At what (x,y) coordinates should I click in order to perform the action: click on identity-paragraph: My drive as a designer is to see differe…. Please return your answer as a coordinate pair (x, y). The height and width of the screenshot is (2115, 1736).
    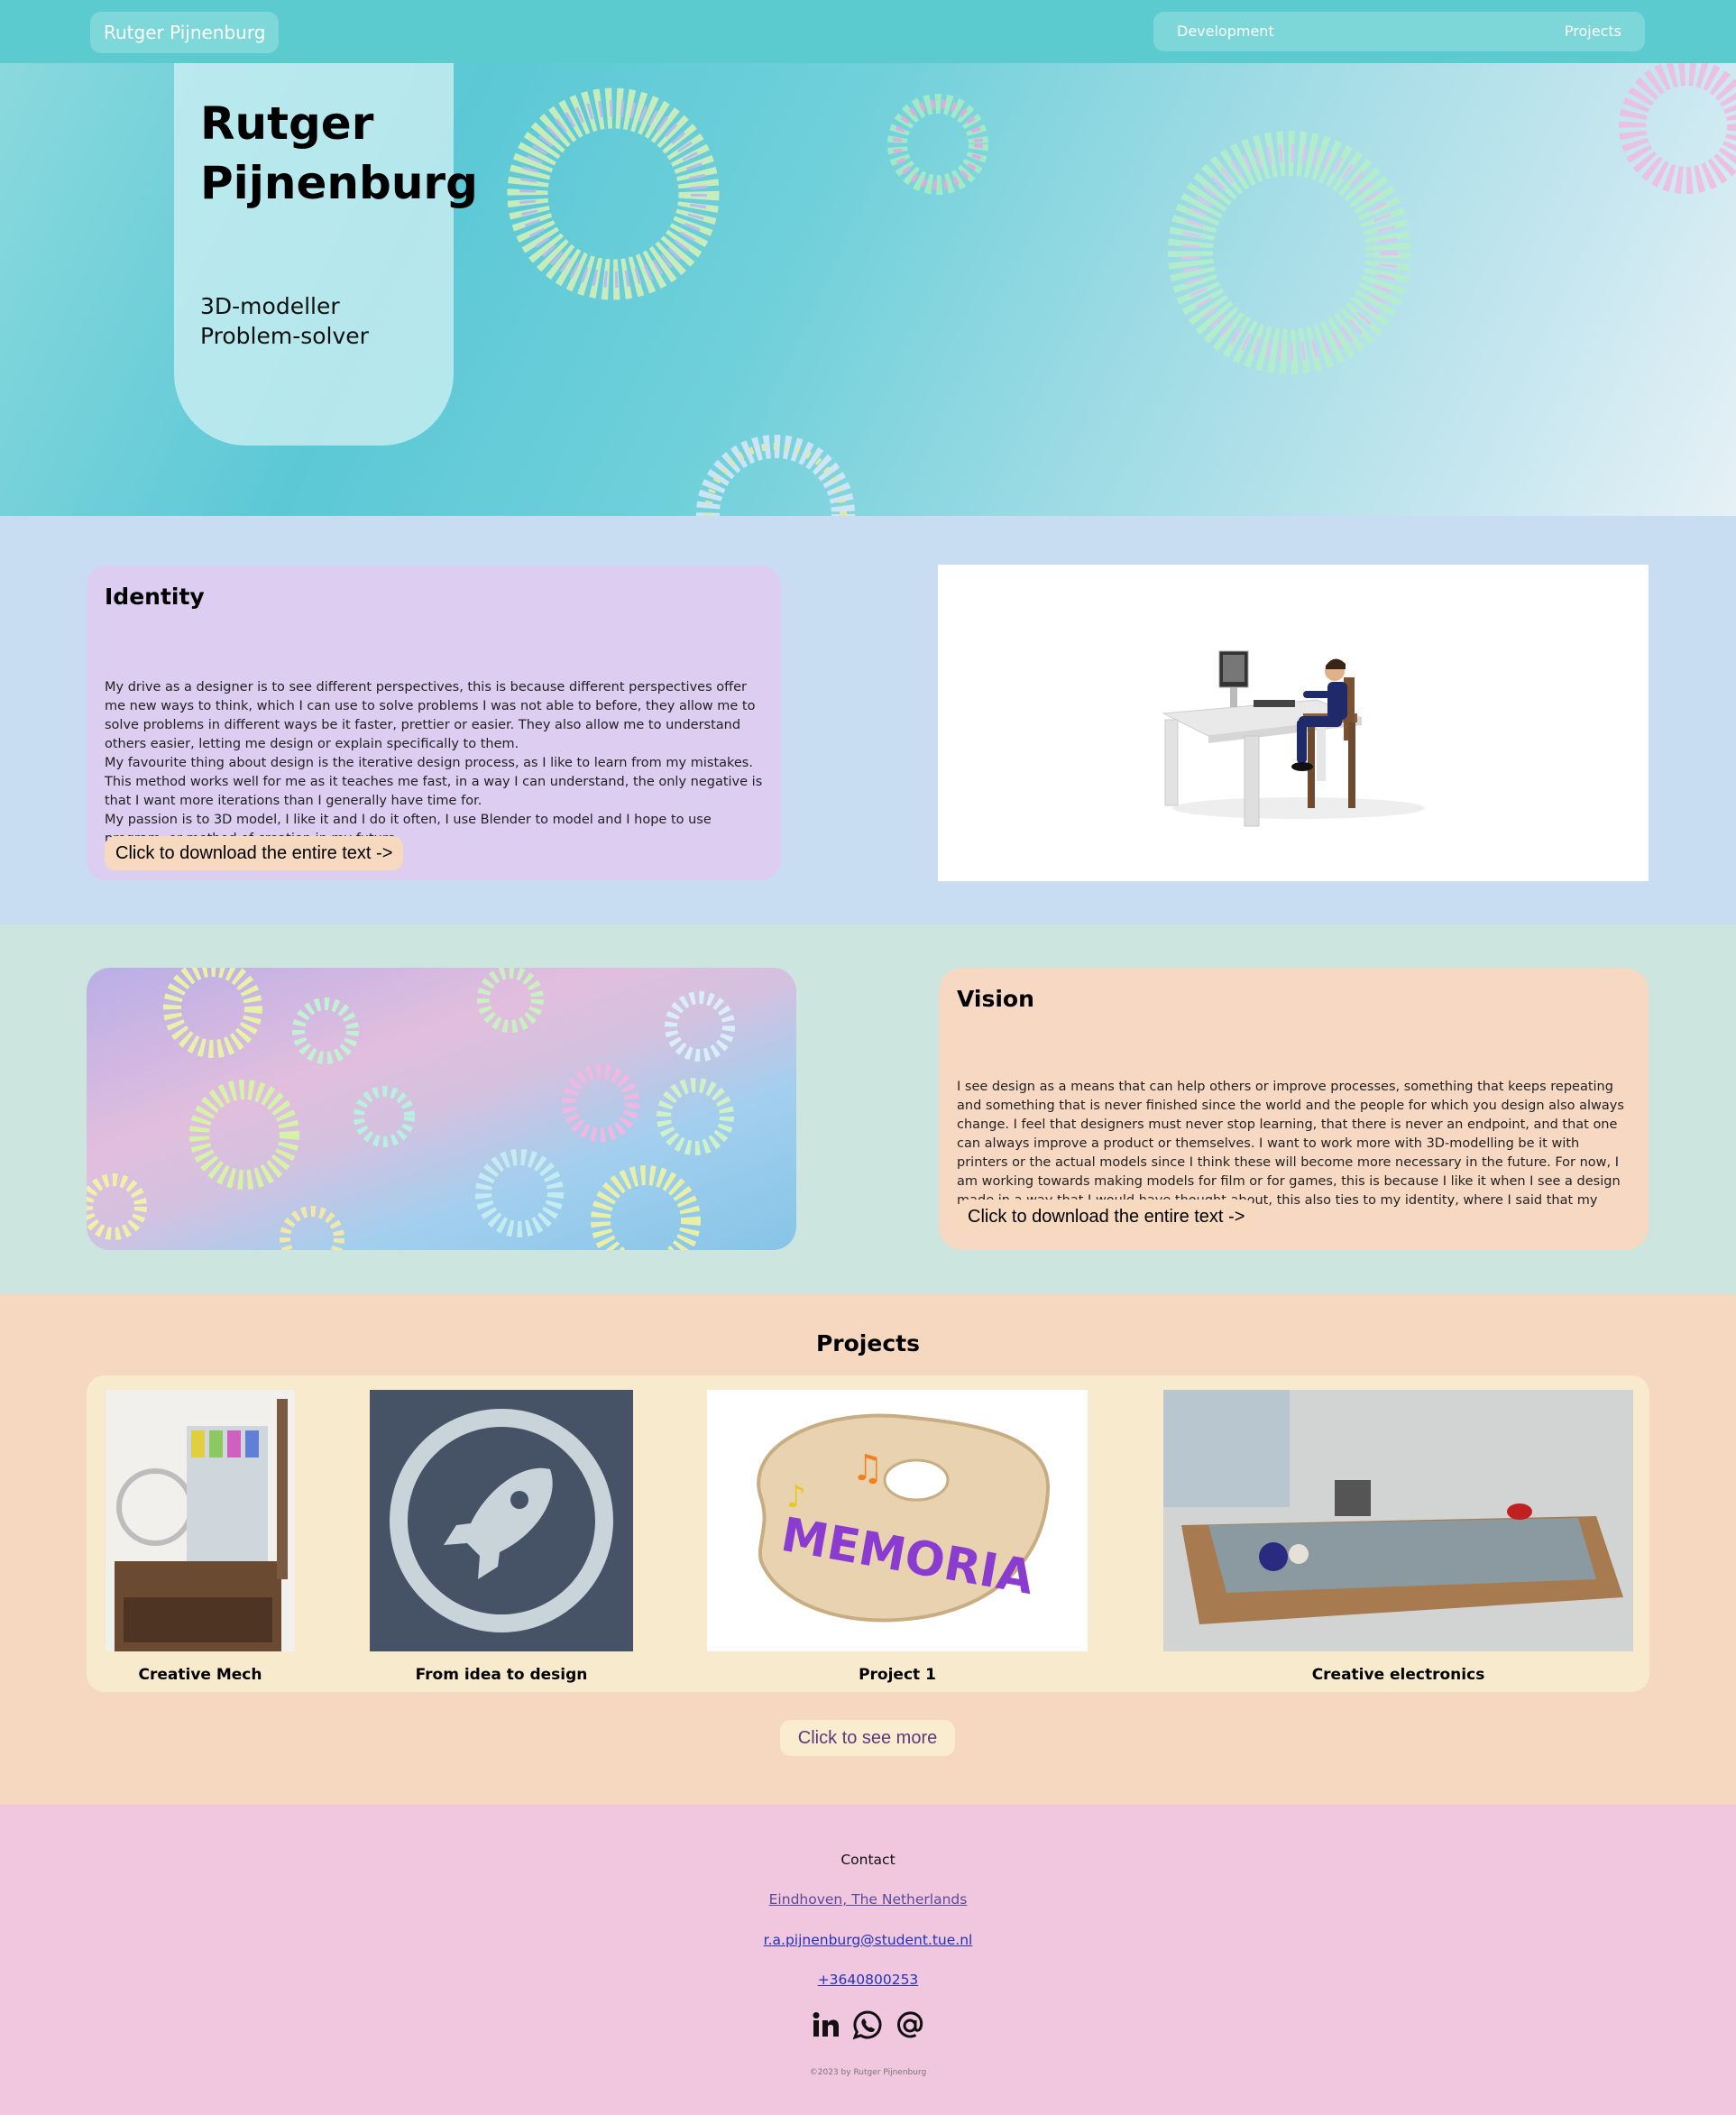
    Looking at the image, I should click on (430, 715).